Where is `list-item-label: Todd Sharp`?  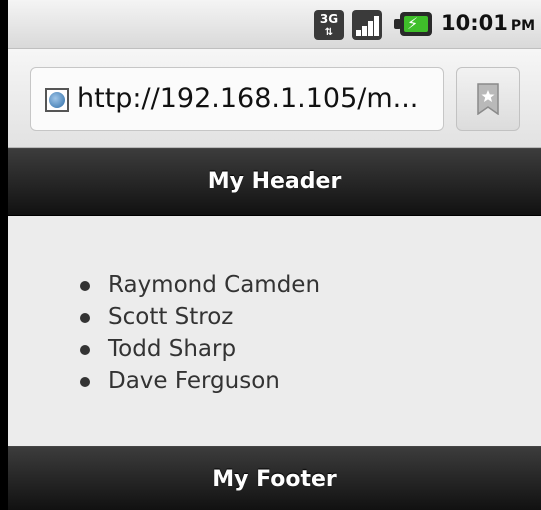 list-item-label: Todd Sharp is located at coordinates (172, 349).